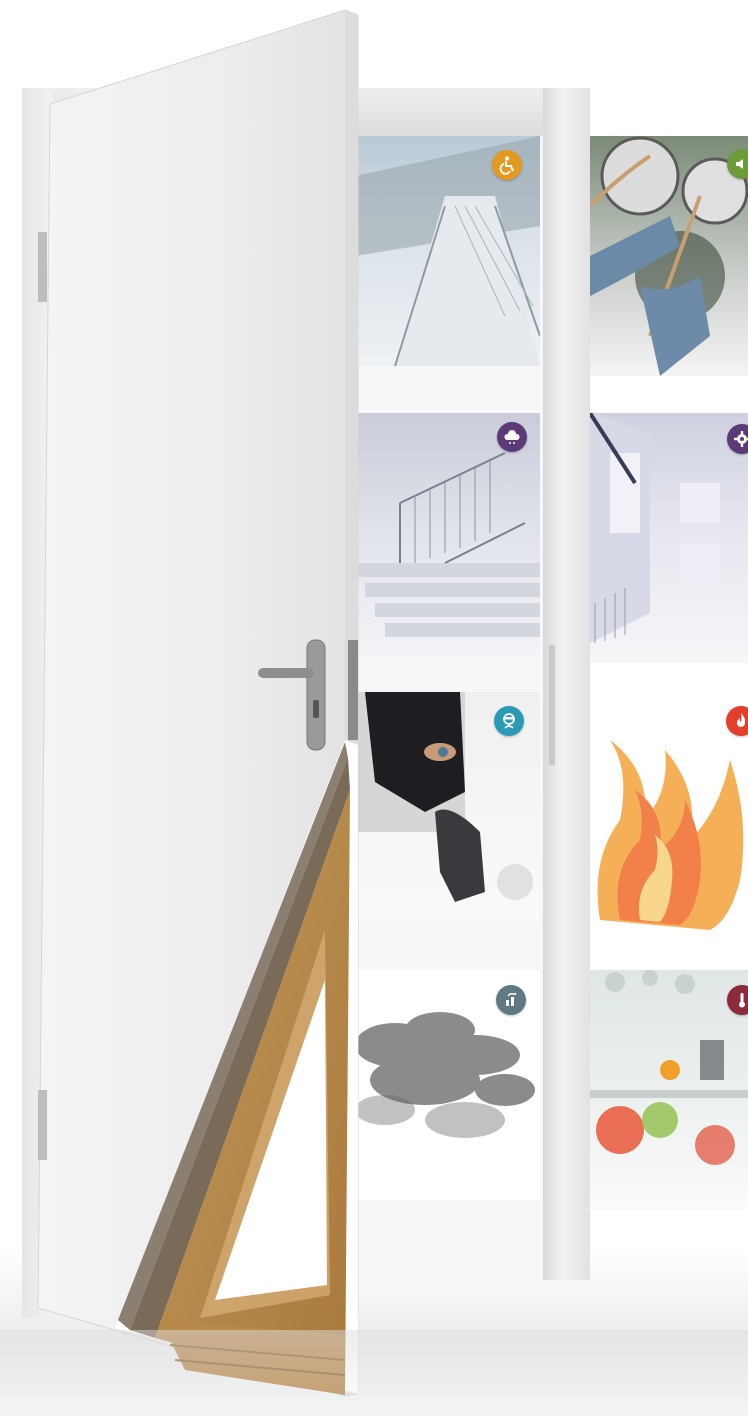 This screenshot has width=748, height=1416. I want to click on handle-plate, so click(316, 695).